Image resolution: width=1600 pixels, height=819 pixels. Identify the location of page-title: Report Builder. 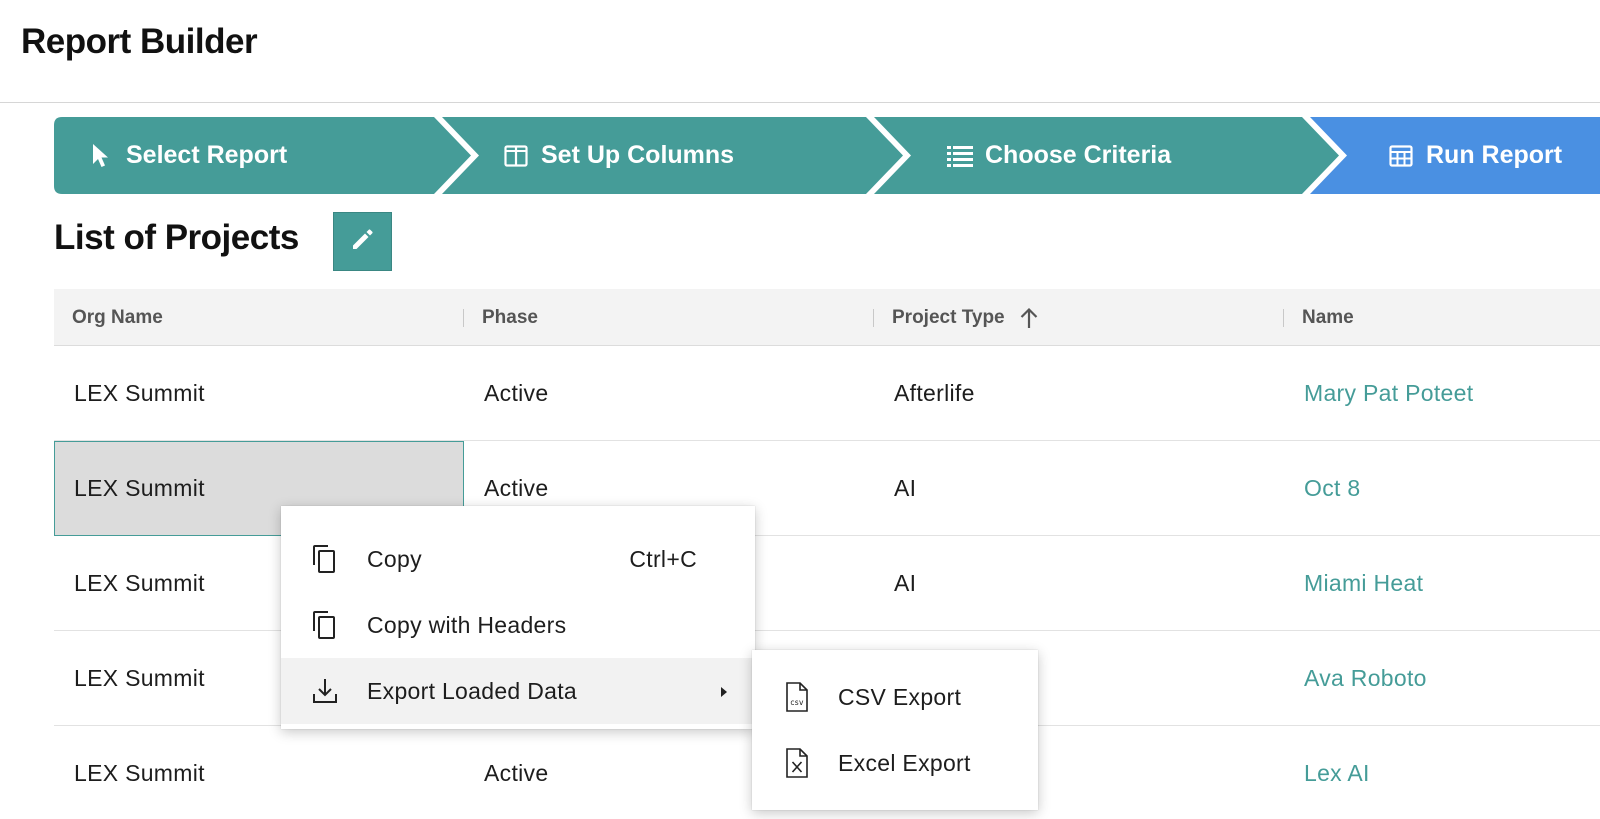
(139, 41).